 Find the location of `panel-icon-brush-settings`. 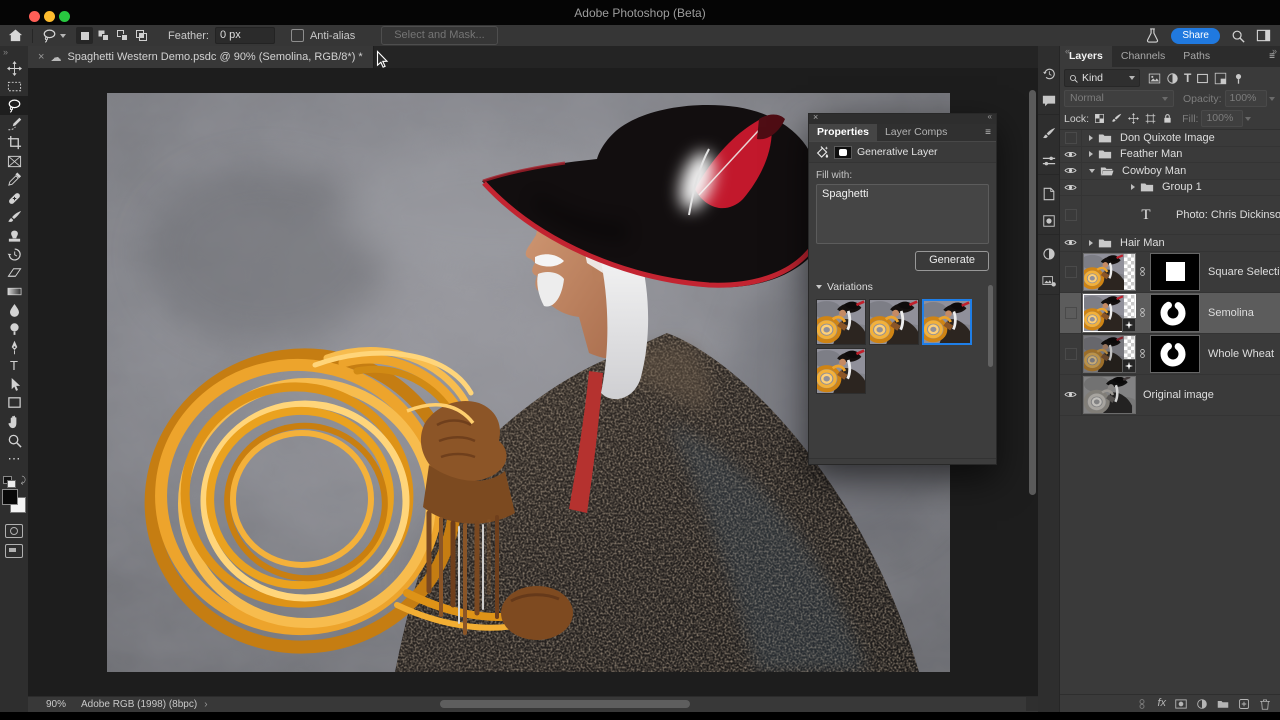

panel-icon-brush-settings is located at coordinates (1048, 133).